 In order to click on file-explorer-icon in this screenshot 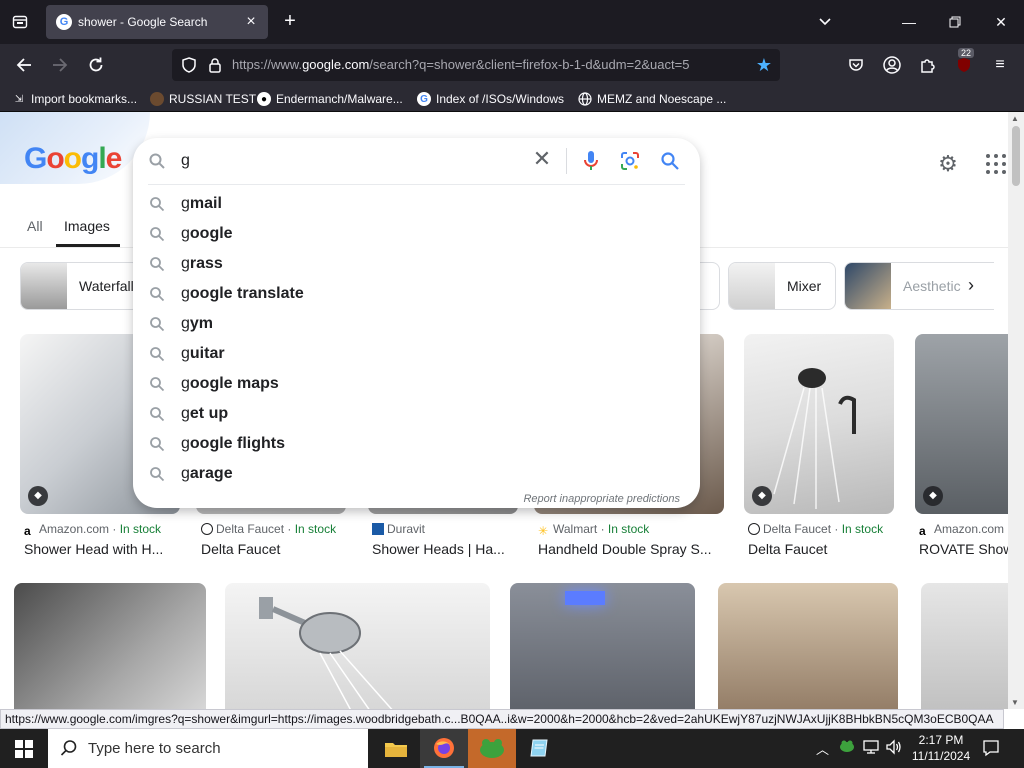, I will do `click(396, 748)`.